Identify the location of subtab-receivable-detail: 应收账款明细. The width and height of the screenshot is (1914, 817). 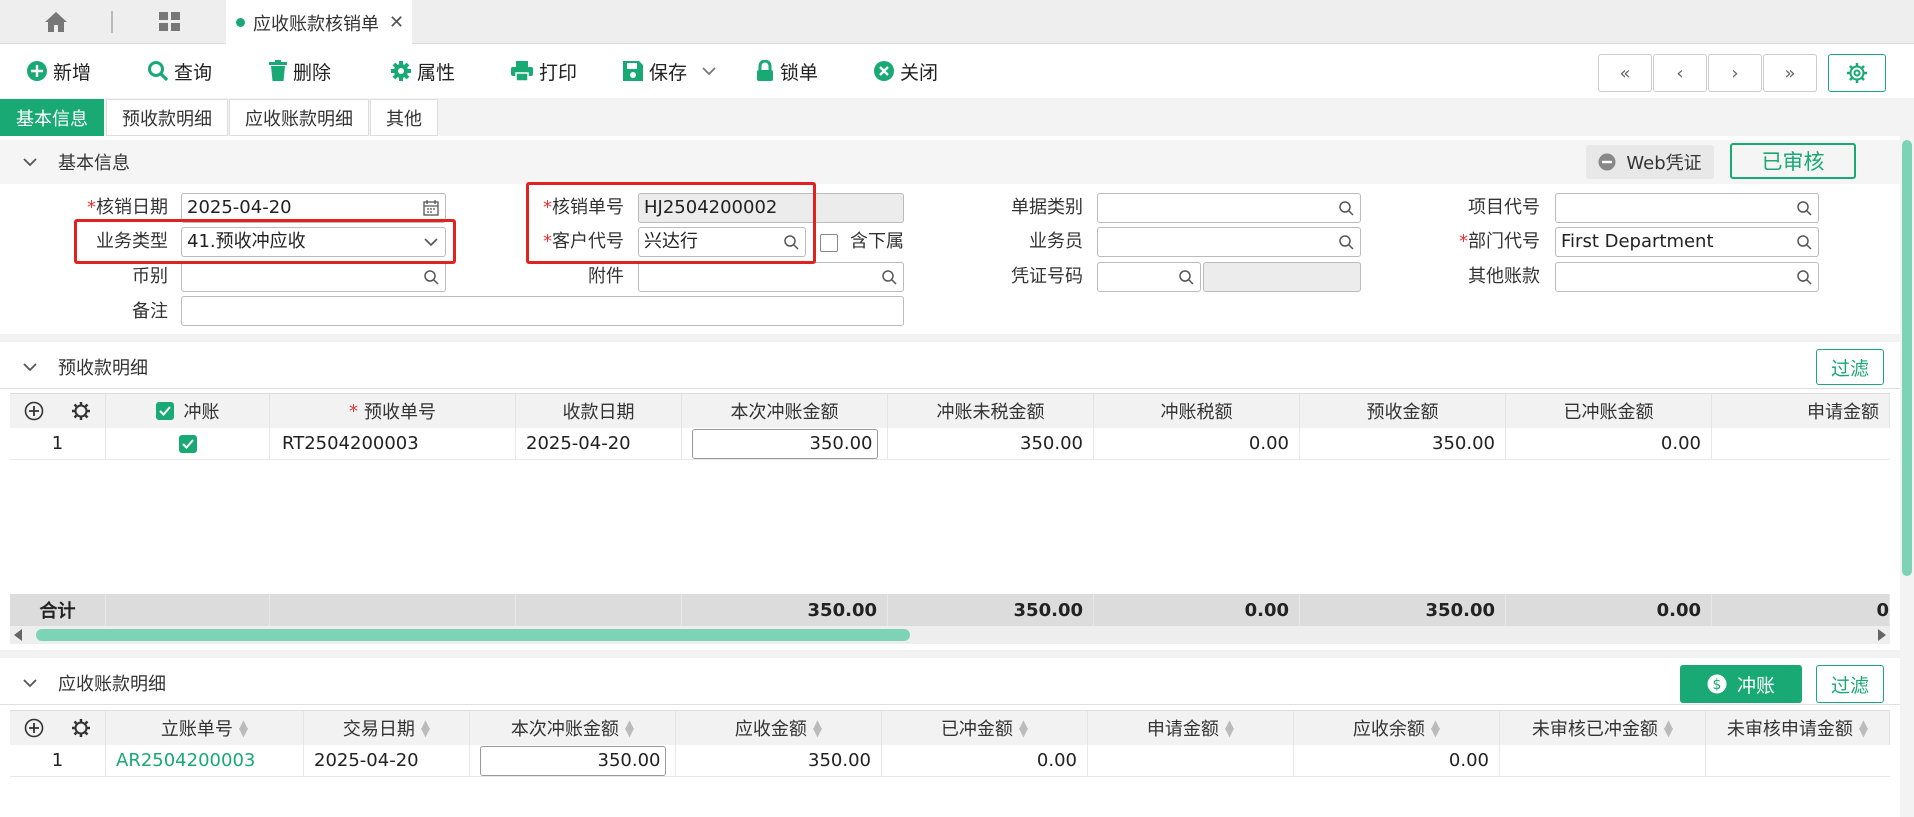
(299, 117).